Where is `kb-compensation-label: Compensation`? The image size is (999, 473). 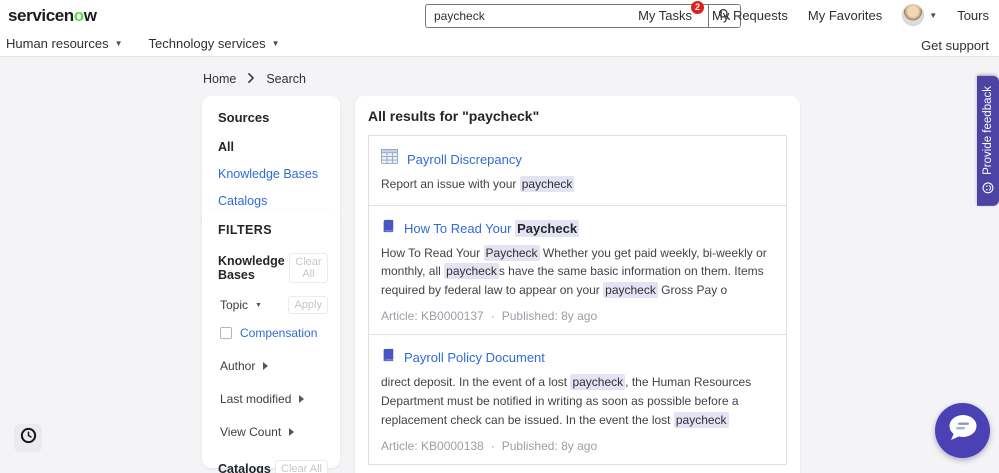 kb-compensation-label: Compensation is located at coordinates (278, 333).